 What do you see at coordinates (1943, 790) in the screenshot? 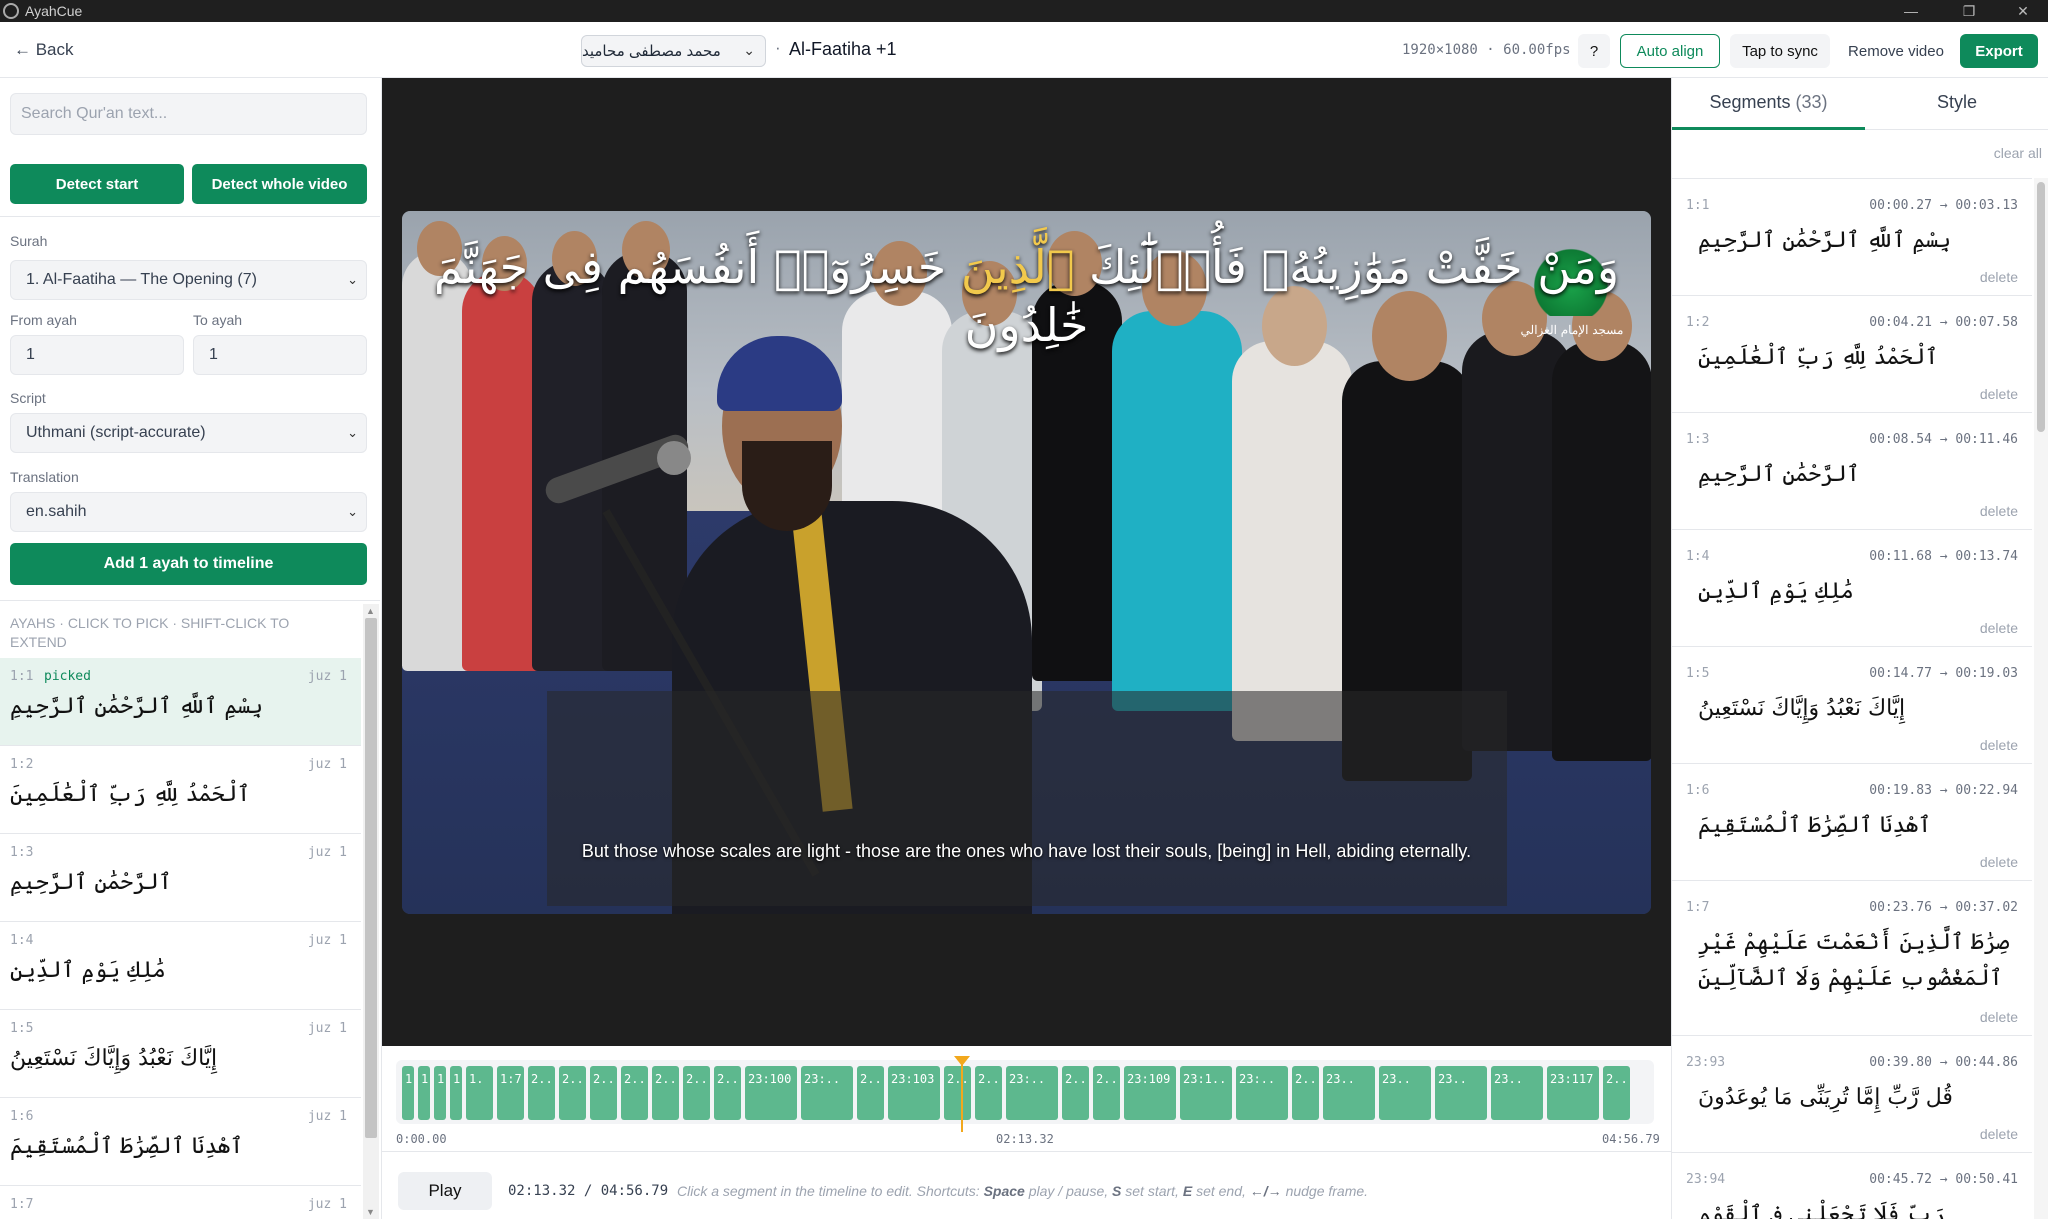
I see `segment-times: 00:19.83 → 00:22.94` at bounding box center [1943, 790].